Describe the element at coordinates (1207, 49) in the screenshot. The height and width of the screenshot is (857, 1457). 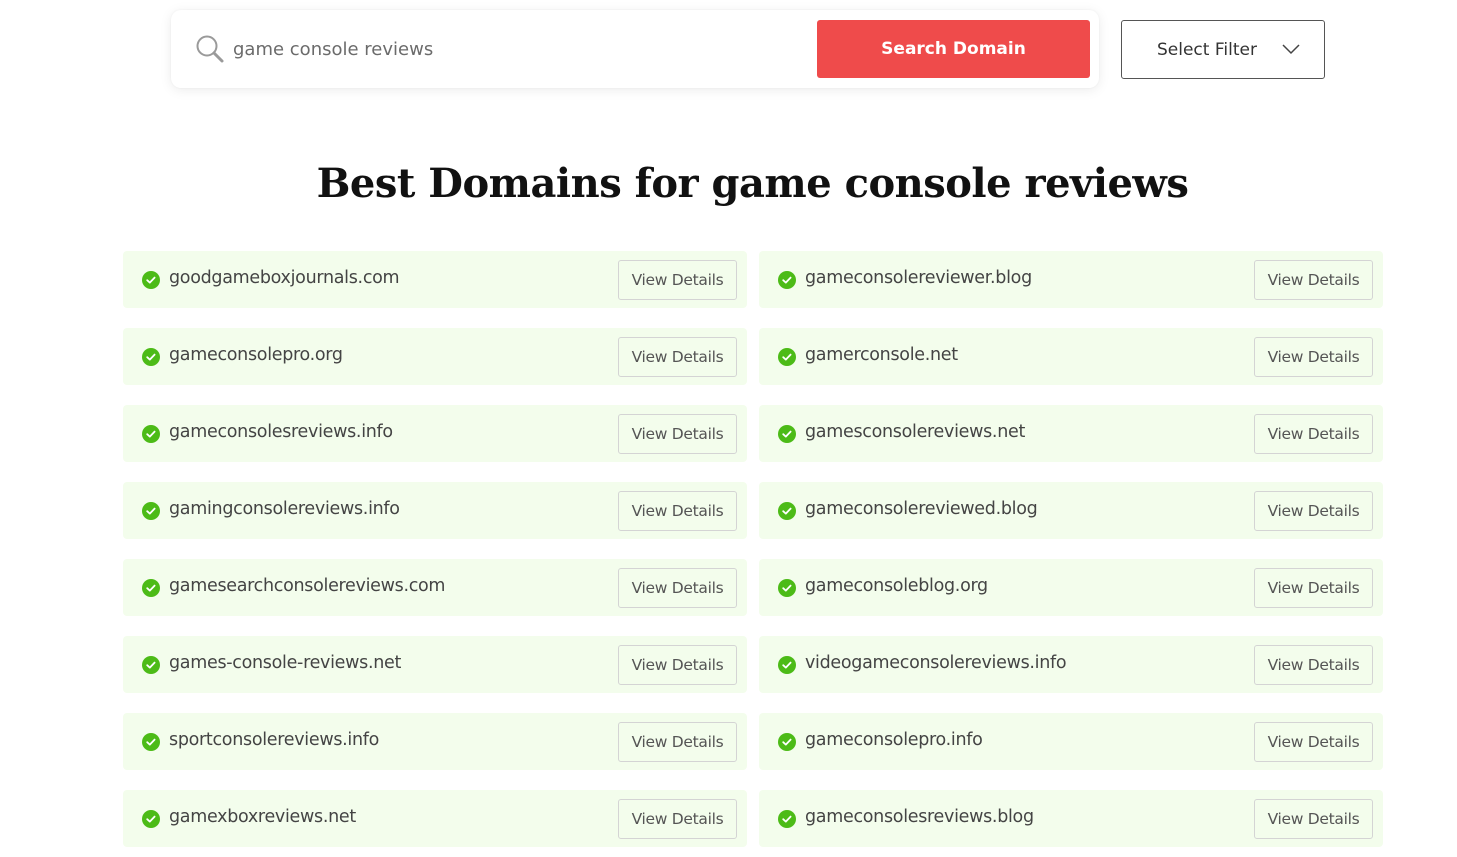
I see `select-filter-label: Select Filter` at that location.